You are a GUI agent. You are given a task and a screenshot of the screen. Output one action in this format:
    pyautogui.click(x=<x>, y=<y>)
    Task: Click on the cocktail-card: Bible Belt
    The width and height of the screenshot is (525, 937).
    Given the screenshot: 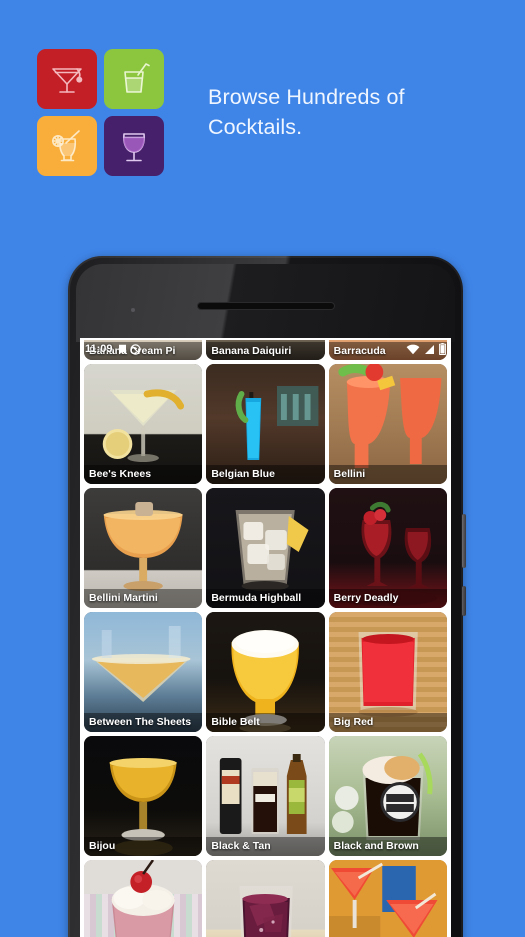 What is the action you would take?
    pyautogui.click(x=265, y=672)
    